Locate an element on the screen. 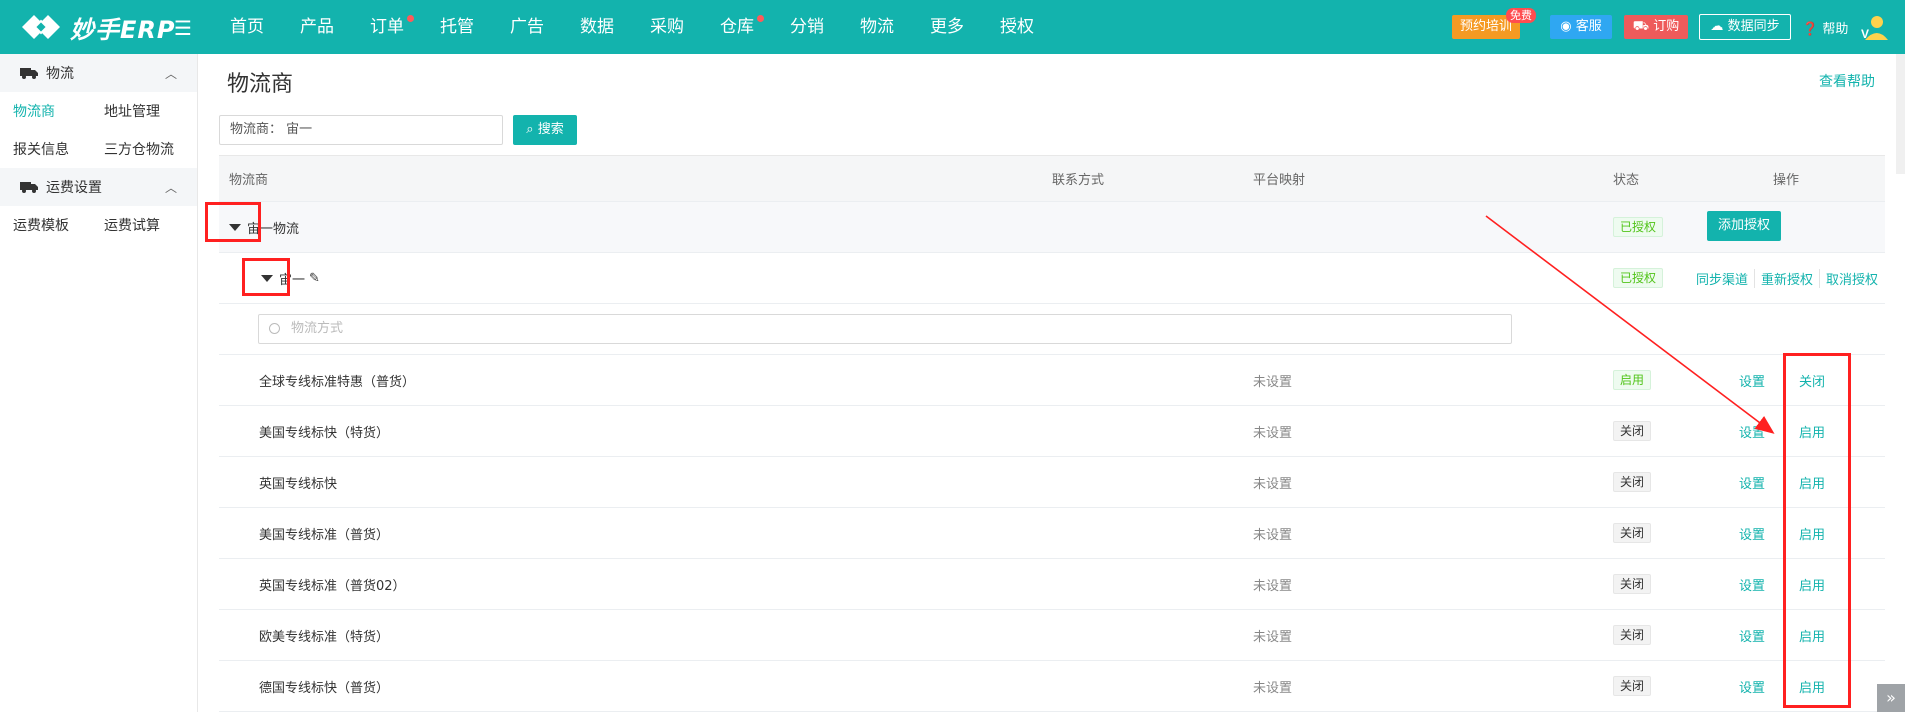  nav-item-label: 更多 is located at coordinates (947, 27).